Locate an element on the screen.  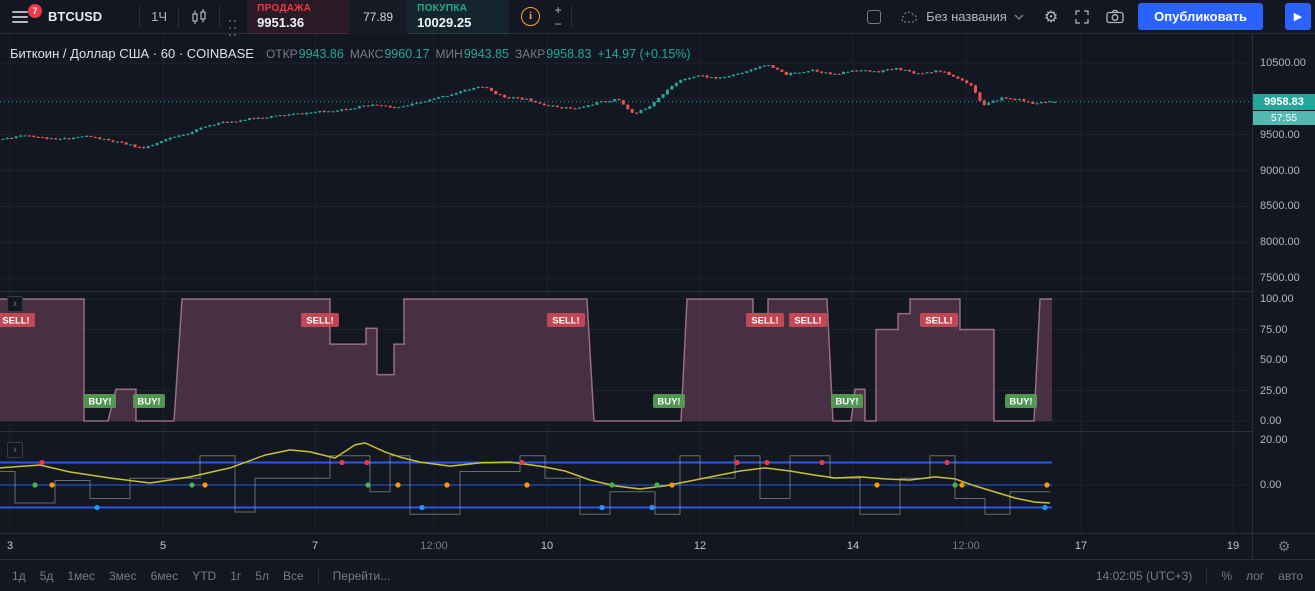
time-axis-label: 12 is located at coordinates (700, 546).